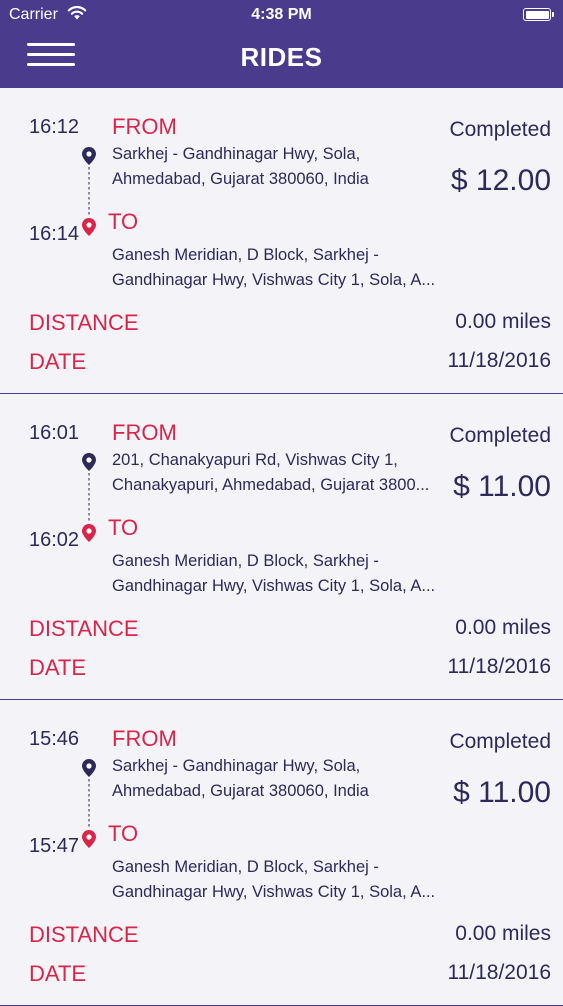  Describe the element at coordinates (54, 540) in the screenshot. I see `ride-end-time: 16:02` at that location.